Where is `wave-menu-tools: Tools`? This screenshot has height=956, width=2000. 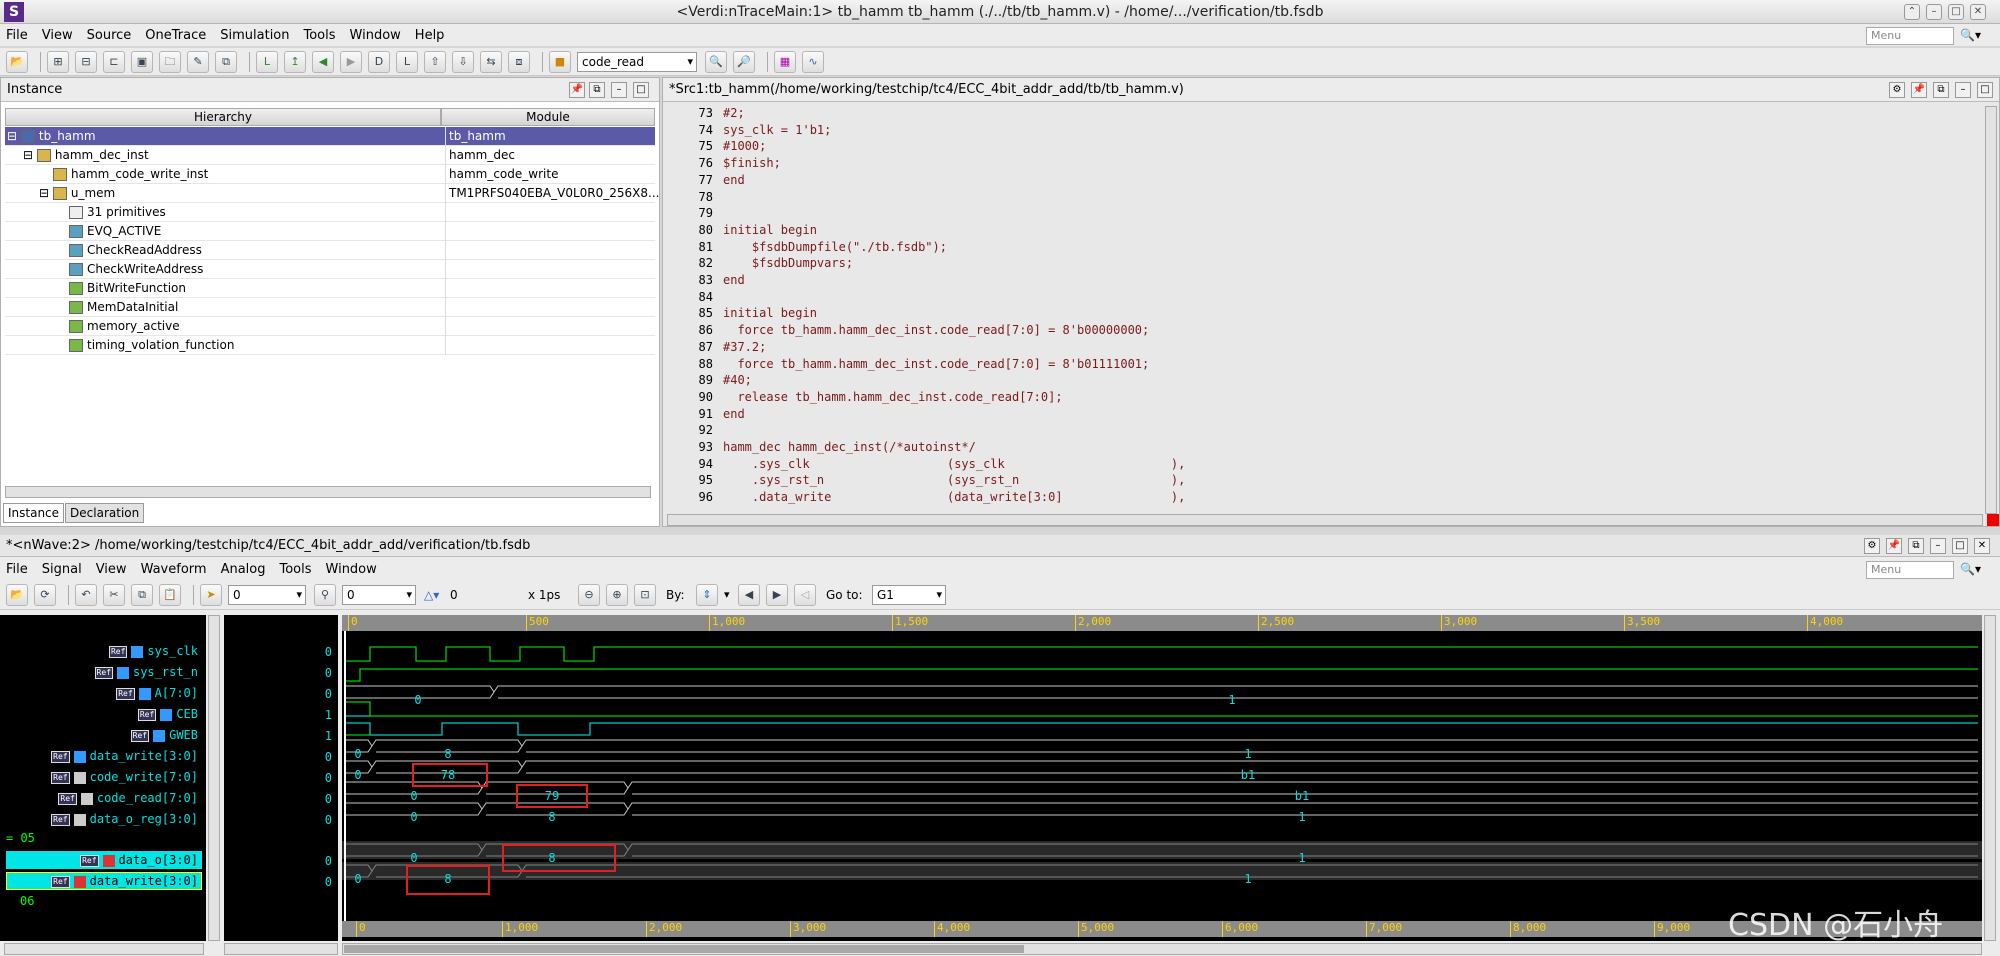
wave-menu-tools: Tools is located at coordinates (295, 569).